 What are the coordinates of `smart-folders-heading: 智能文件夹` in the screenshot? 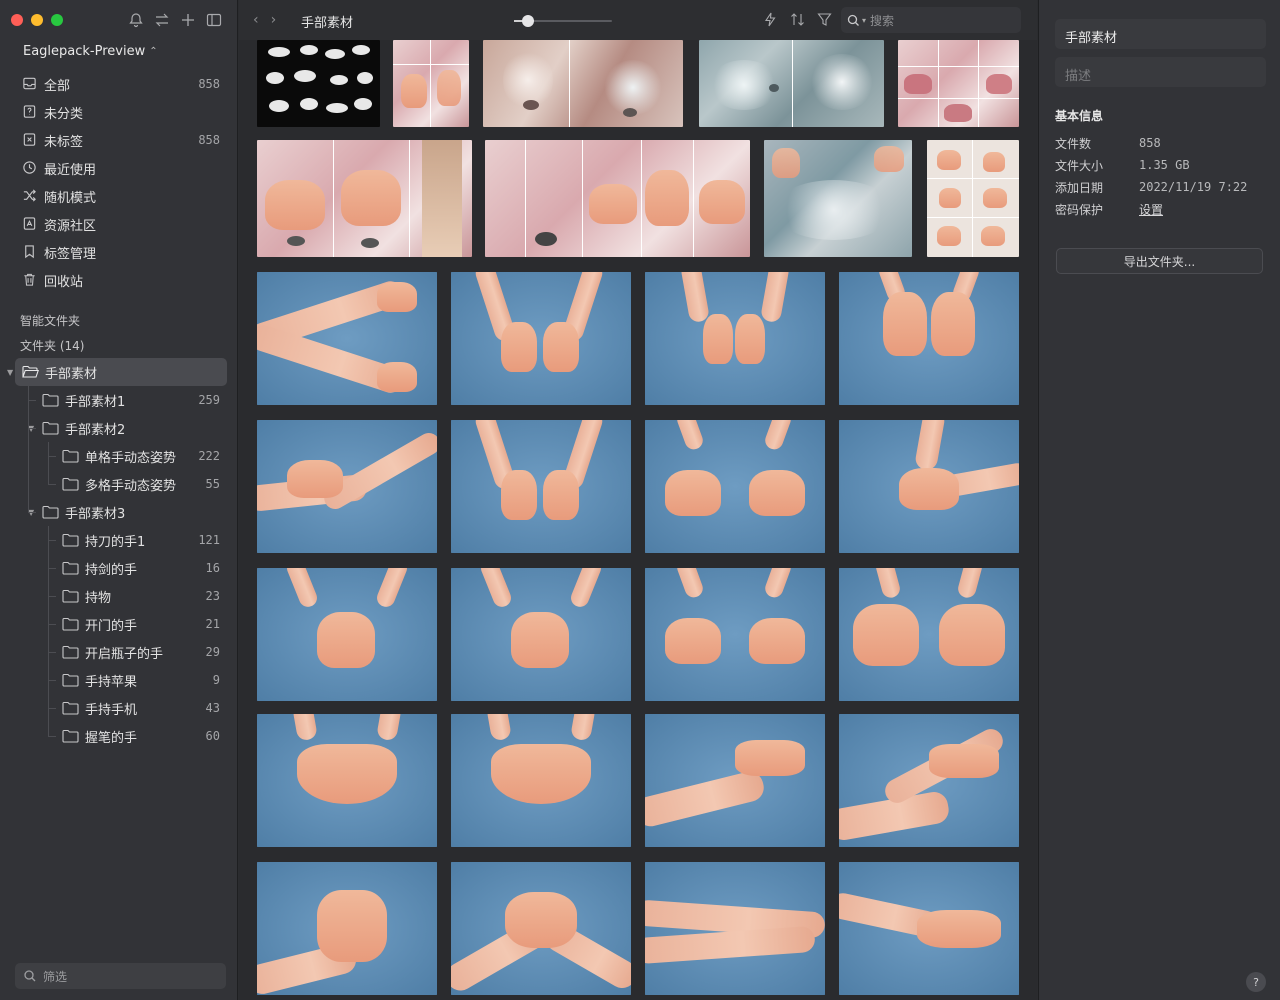 It's located at (50, 320).